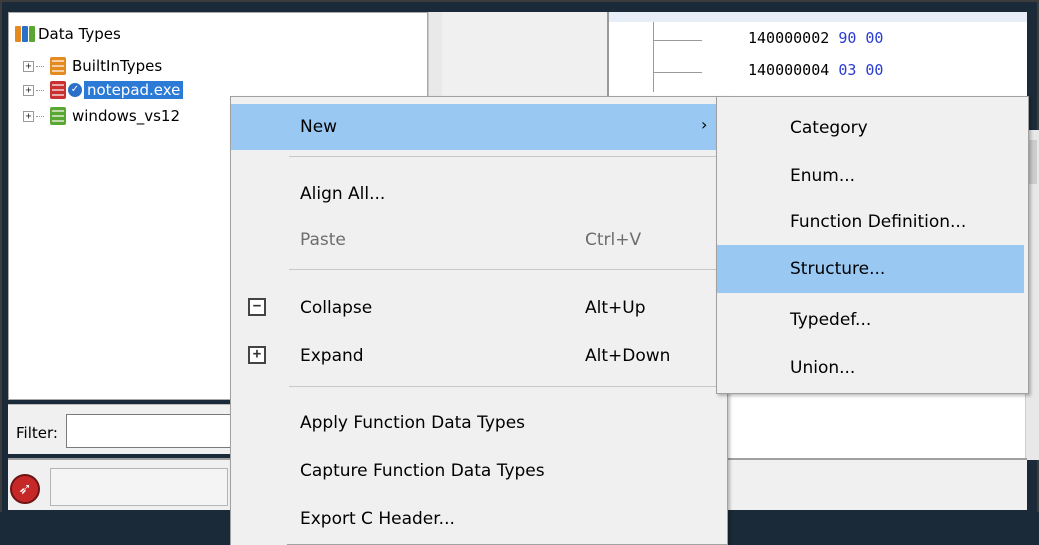 The height and width of the screenshot is (545, 1039). What do you see at coordinates (413, 423) in the screenshot?
I see `menu-item-label: Apply Function Data Types` at bounding box center [413, 423].